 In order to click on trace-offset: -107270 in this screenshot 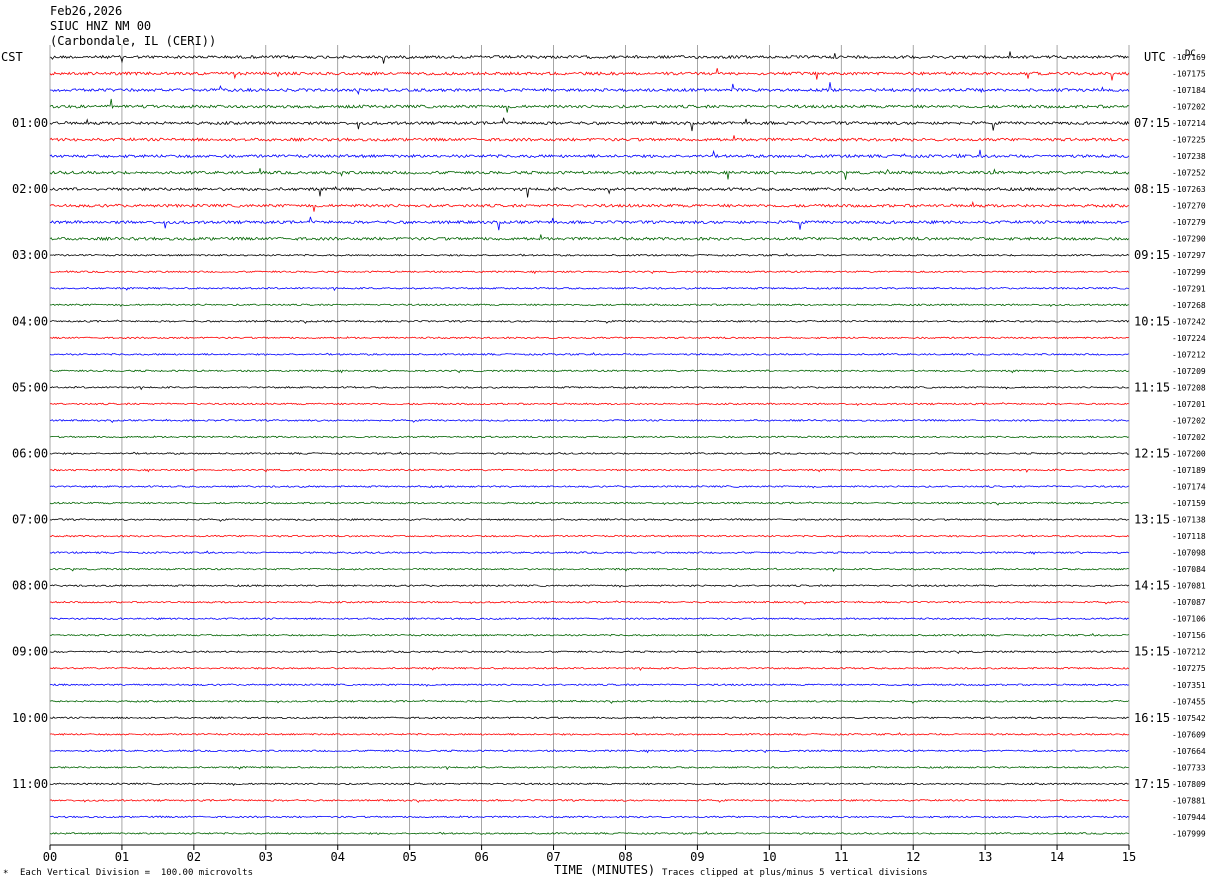, I will do `click(1189, 206)`.